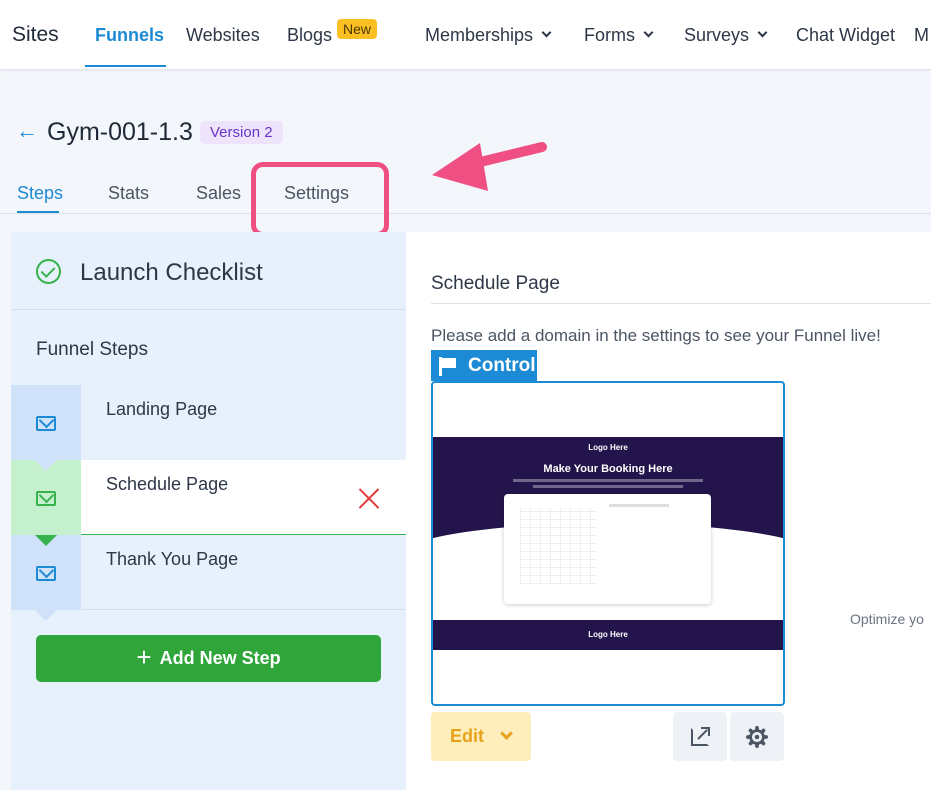 The image size is (931, 790). I want to click on nav-active-indicator, so click(125, 66).